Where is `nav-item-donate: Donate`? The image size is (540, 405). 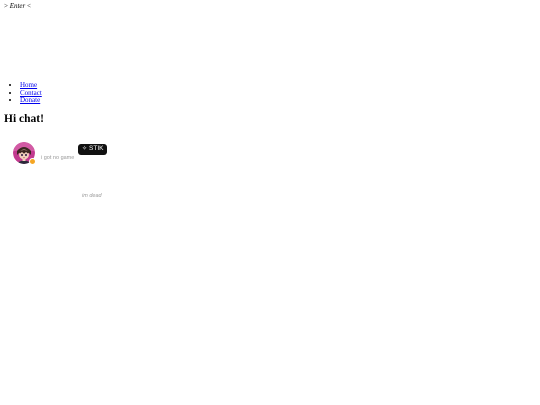
nav-item-donate: Donate is located at coordinates (31, 100).